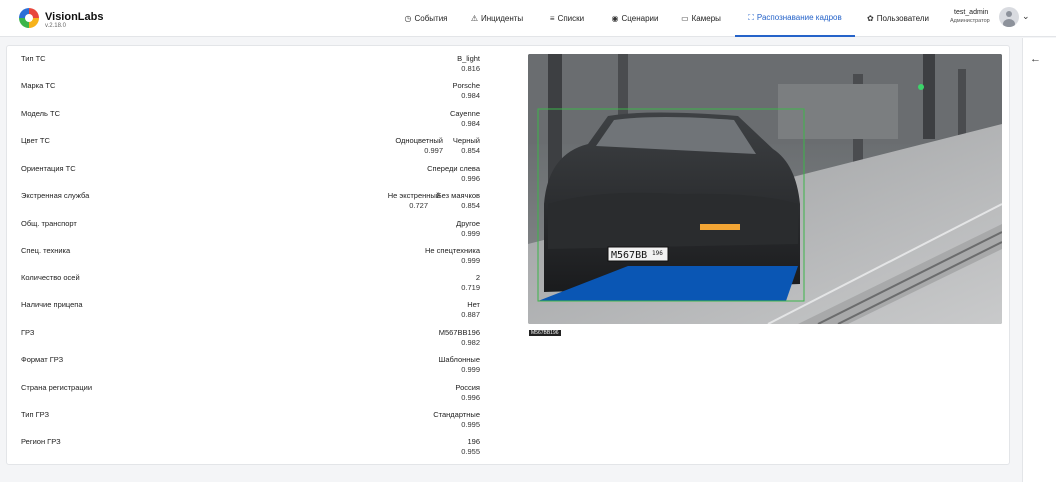 The image size is (1056, 482). I want to click on attr-value: Спереди слева, so click(453, 168).